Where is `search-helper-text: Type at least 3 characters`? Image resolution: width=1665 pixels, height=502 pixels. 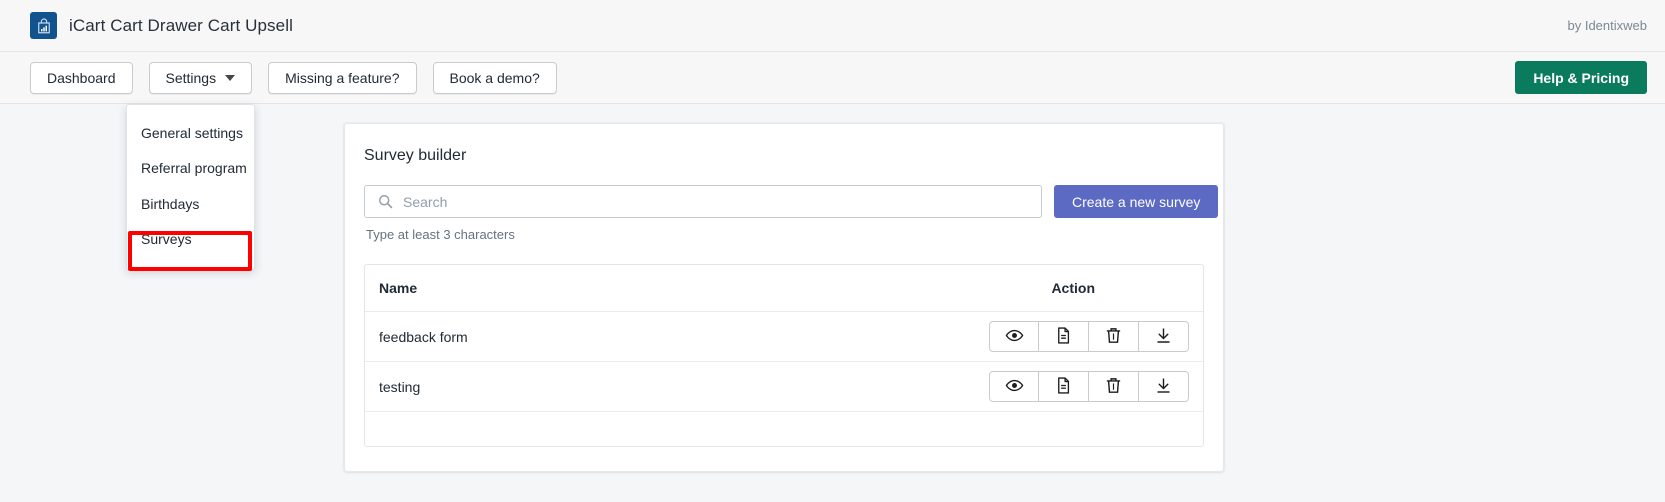 search-helper-text: Type at least 3 characters is located at coordinates (440, 234).